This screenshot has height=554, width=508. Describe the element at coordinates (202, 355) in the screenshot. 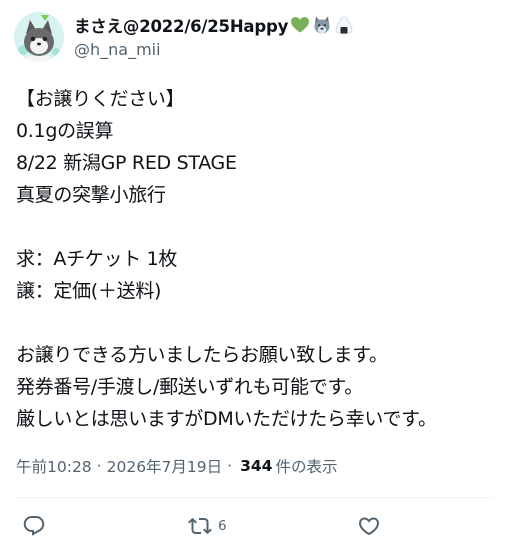

I see `tweet-line: お譲りできる方いましたらお願い致します。` at that location.